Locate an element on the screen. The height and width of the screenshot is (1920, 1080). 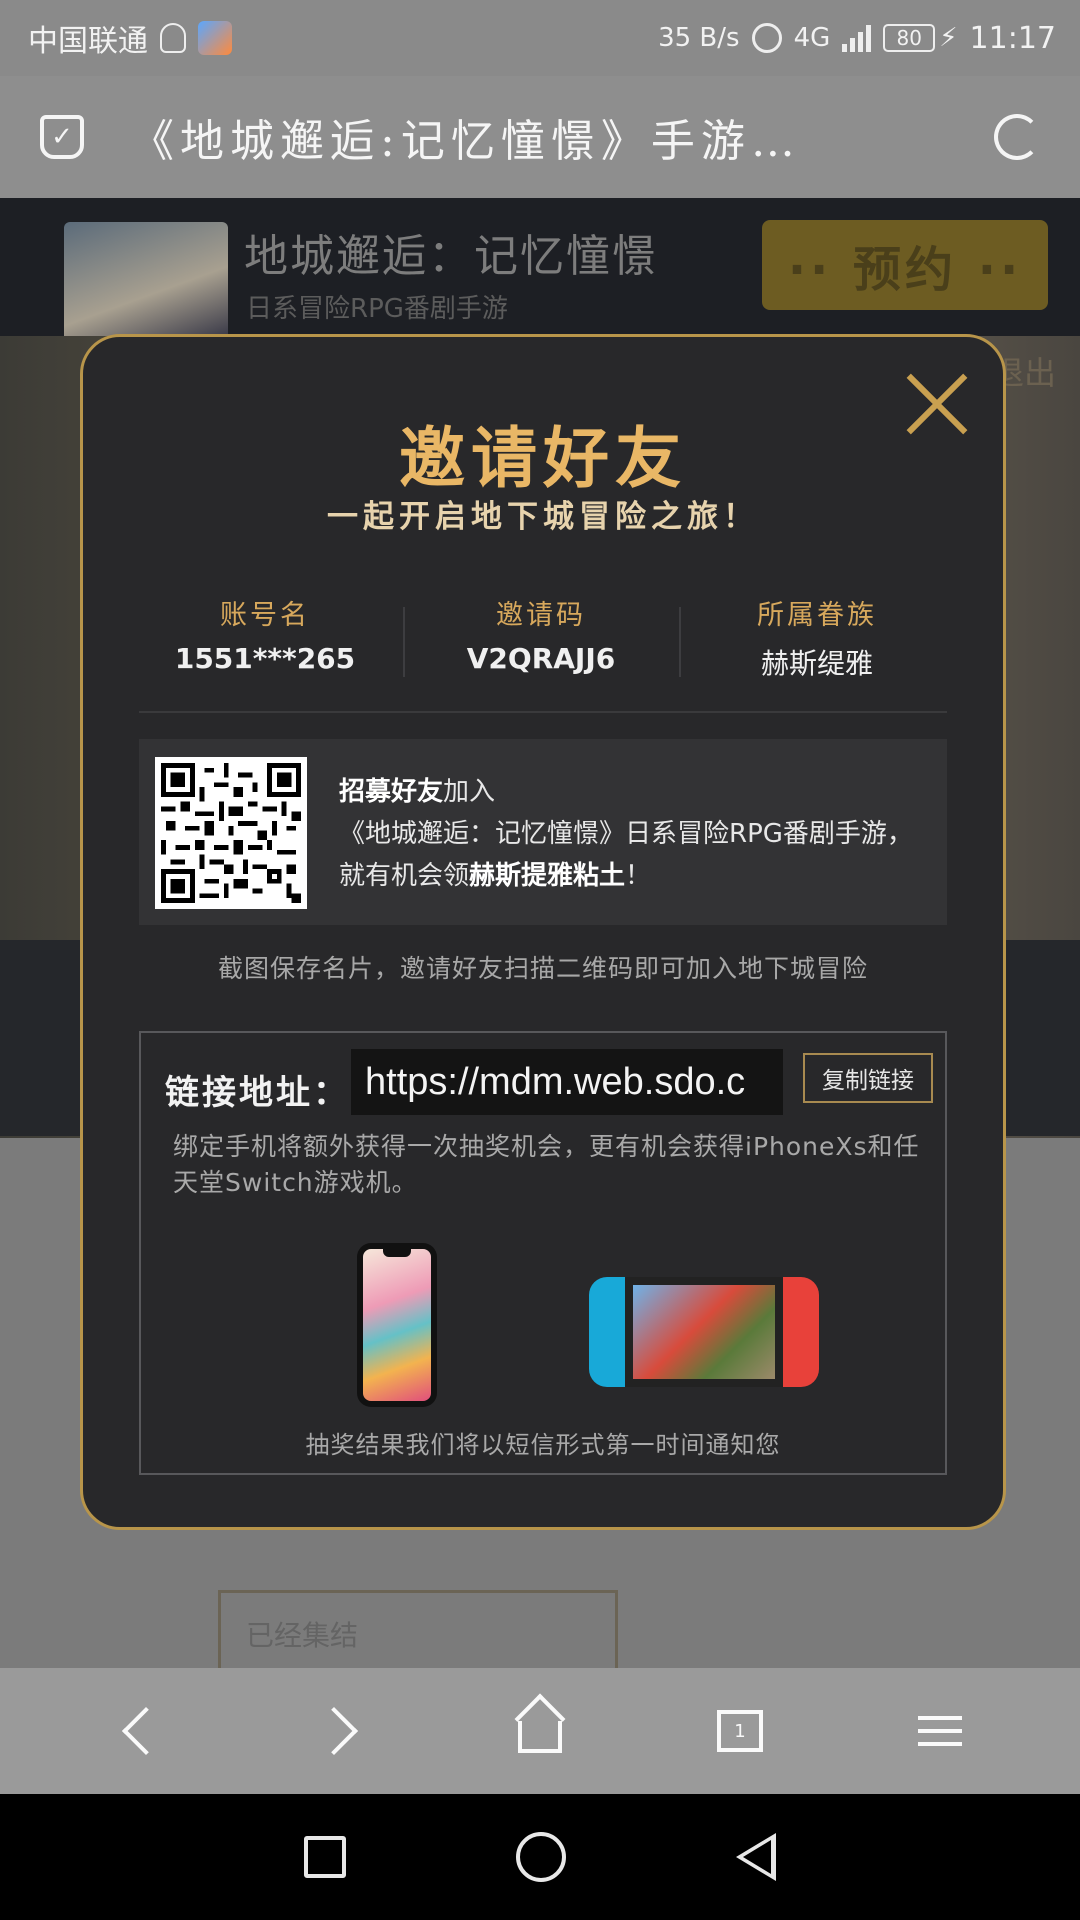
screenshot-tip: 截图保存名片，邀请好友扫描二维码即可加入地下城冒险 is located at coordinates (542, 968).